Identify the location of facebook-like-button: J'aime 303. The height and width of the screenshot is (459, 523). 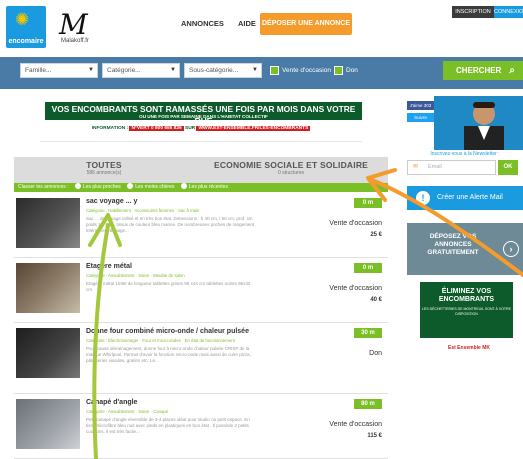
(420, 105).